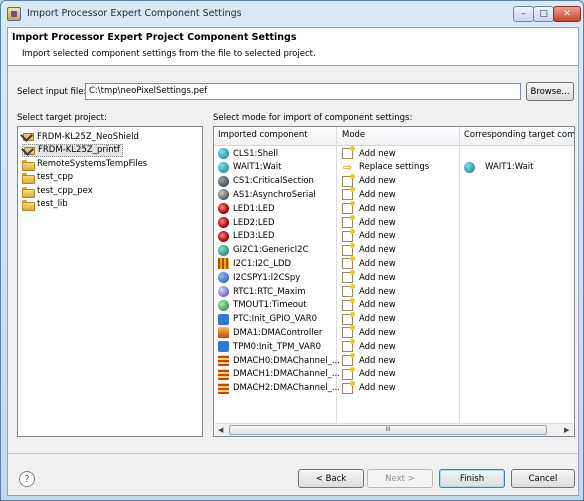 The image size is (584, 501). I want to click on component-name: DMA1:DMAController, so click(278, 332).